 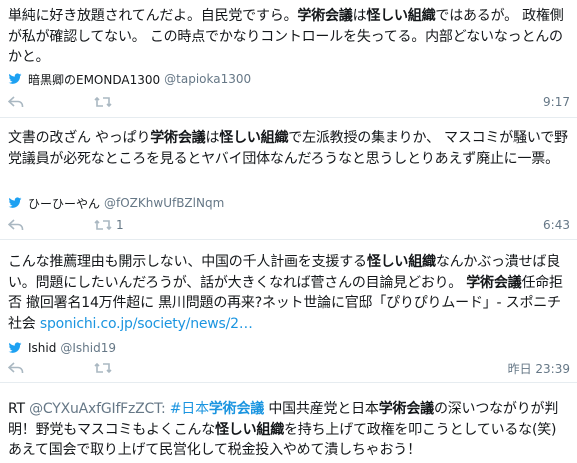 I want to click on tweet-text-segment: RT, so click(x=19, y=409).